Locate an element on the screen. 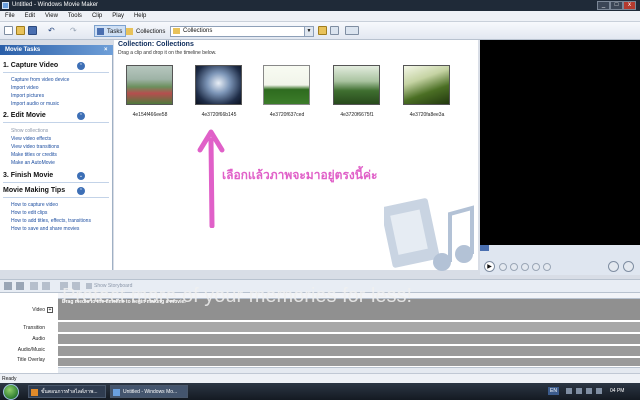 The width and height of the screenshot is (640, 400). clock: 04 PM is located at coordinates (617, 391).